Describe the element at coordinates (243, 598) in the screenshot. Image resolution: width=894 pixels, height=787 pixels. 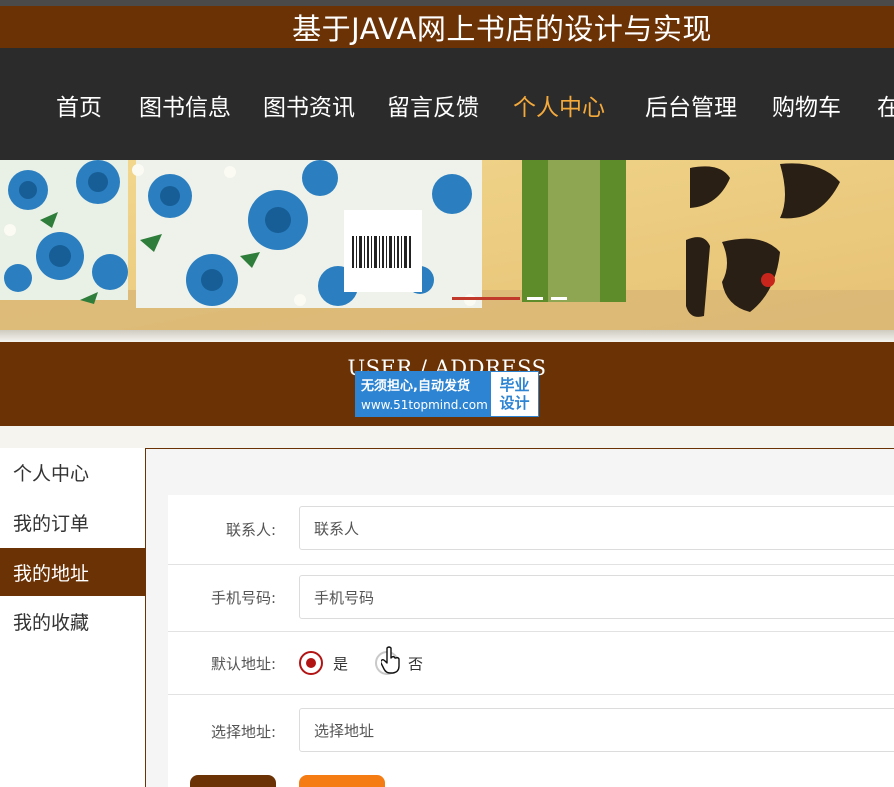
I see `phone-label: 手机号码:` at that location.